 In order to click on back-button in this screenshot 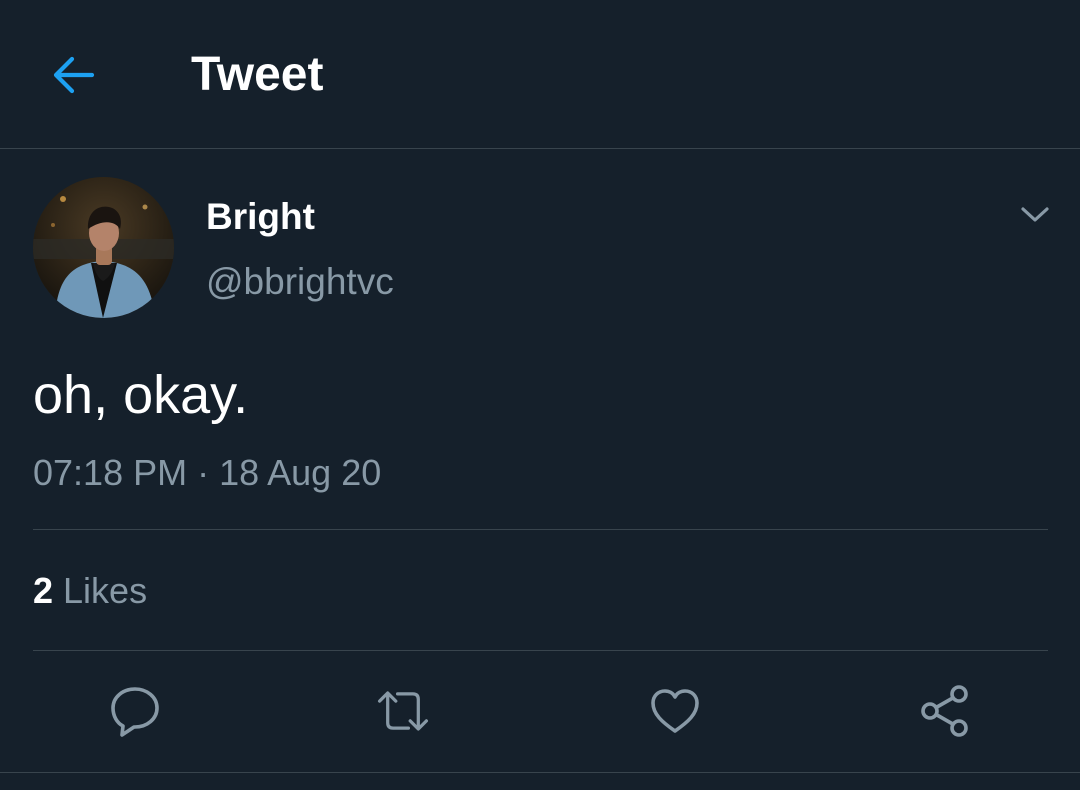, I will do `click(73, 75)`.